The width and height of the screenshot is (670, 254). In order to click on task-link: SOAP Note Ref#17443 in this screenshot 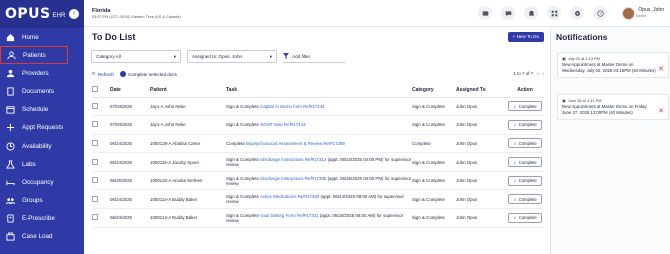, I will do `click(282, 124)`.